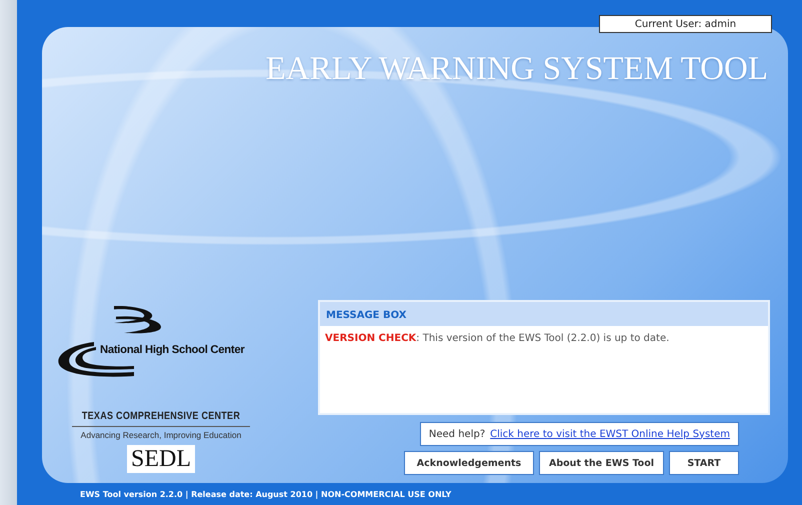 Image resolution: width=802 pixels, height=505 pixels. Describe the element at coordinates (601, 463) in the screenshot. I see `action-button: About the EWS Tool` at that location.